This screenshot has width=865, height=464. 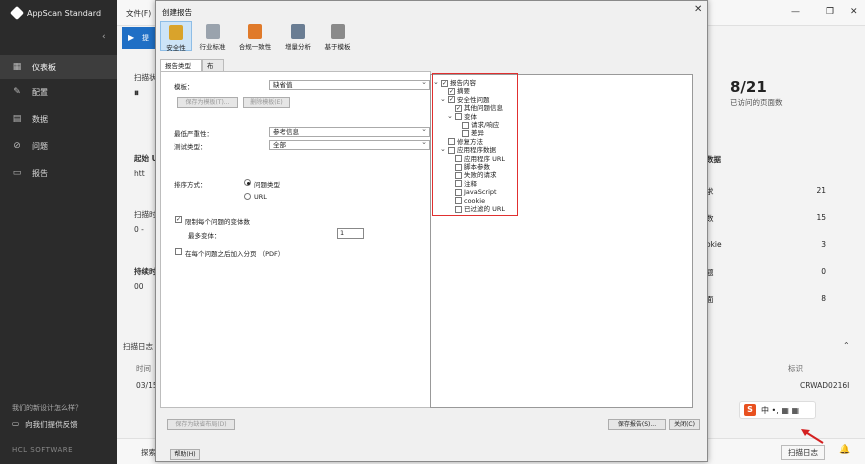 I want to click on pages-visited-count: 8/21, so click(x=748, y=87).